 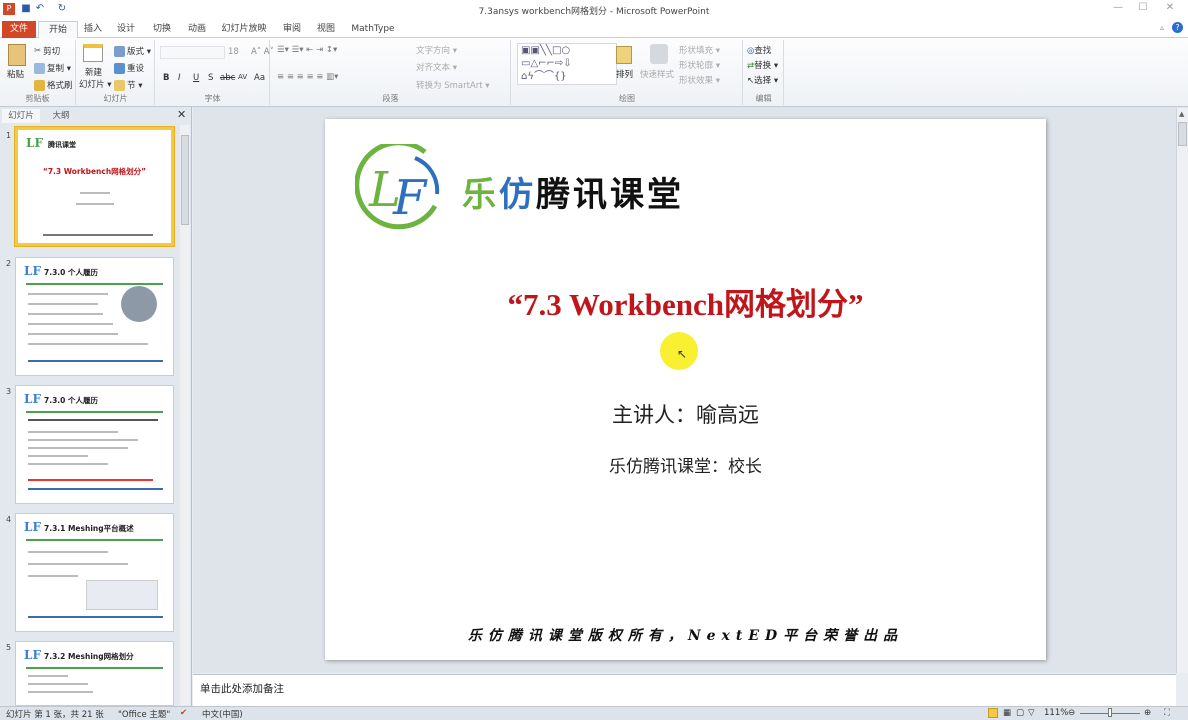 I want to click on thumb-divider, so click(x=94, y=540).